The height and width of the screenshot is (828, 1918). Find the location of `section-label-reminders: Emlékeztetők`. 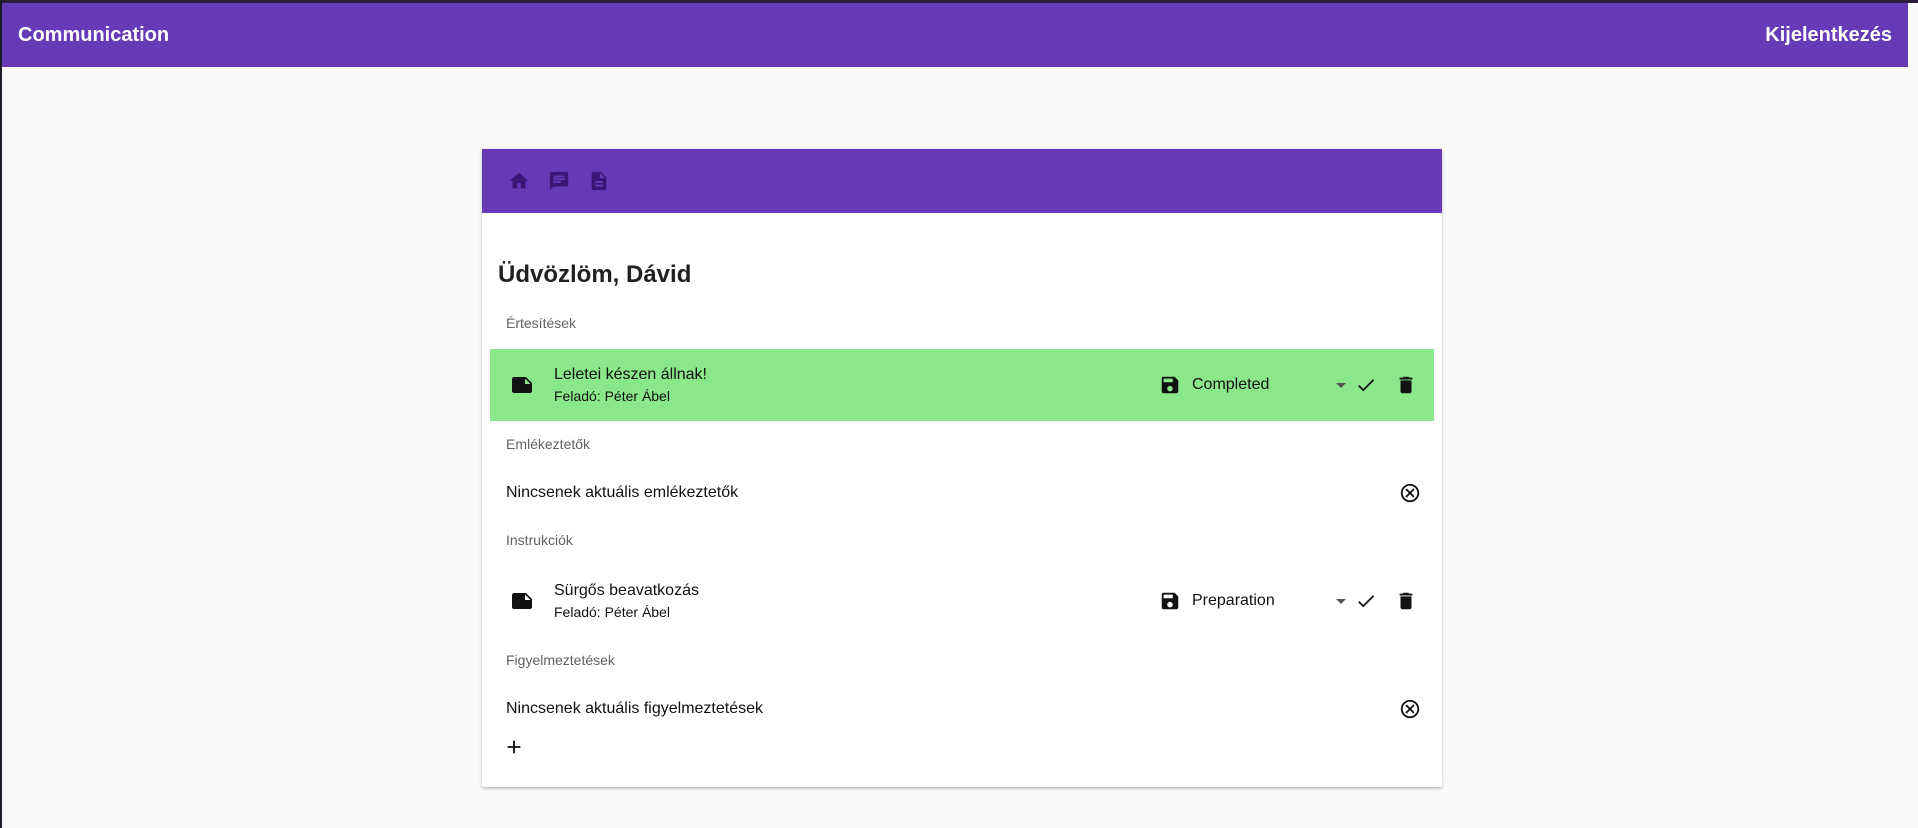

section-label-reminders: Emlékeztetők is located at coordinates (548, 444).